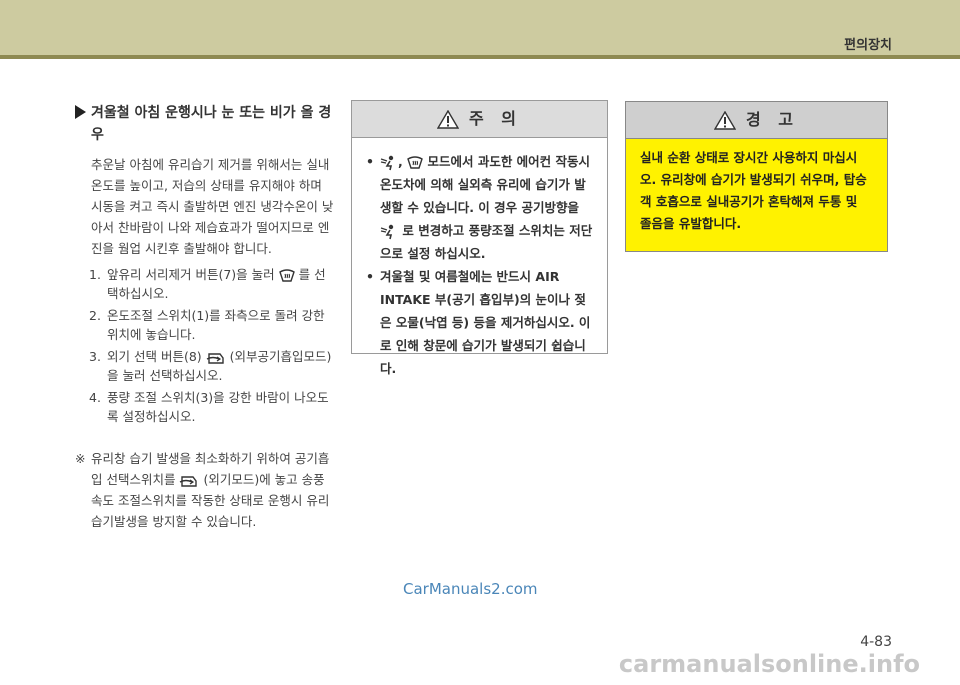 The image size is (960, 685). I want to click on caution-header: 주 의, so click(479, 119).